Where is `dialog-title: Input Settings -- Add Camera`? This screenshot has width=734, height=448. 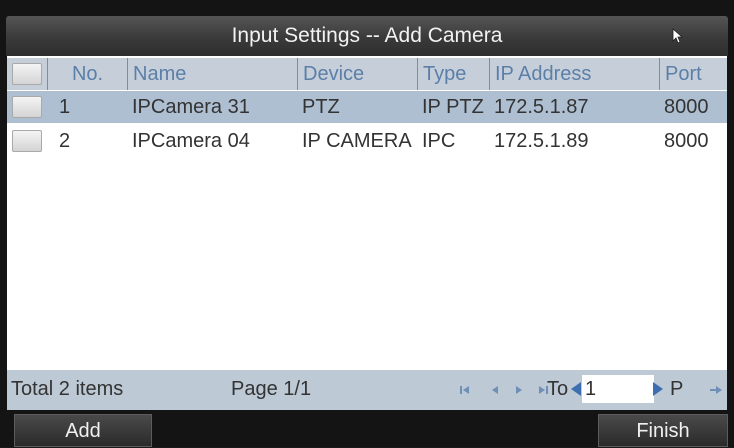
dialog-title: Input Settings -- Add Camera is located at coordinates (367, 35).